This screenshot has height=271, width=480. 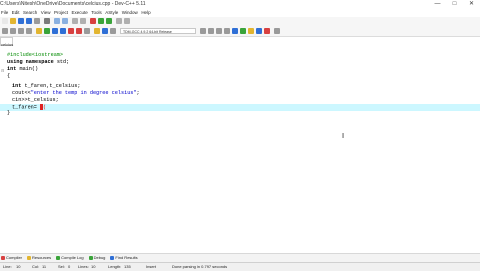 What do you see at coordinates (65, 21) in the screenshot?
I see `redo-icon` at bounding box center [65, 21].